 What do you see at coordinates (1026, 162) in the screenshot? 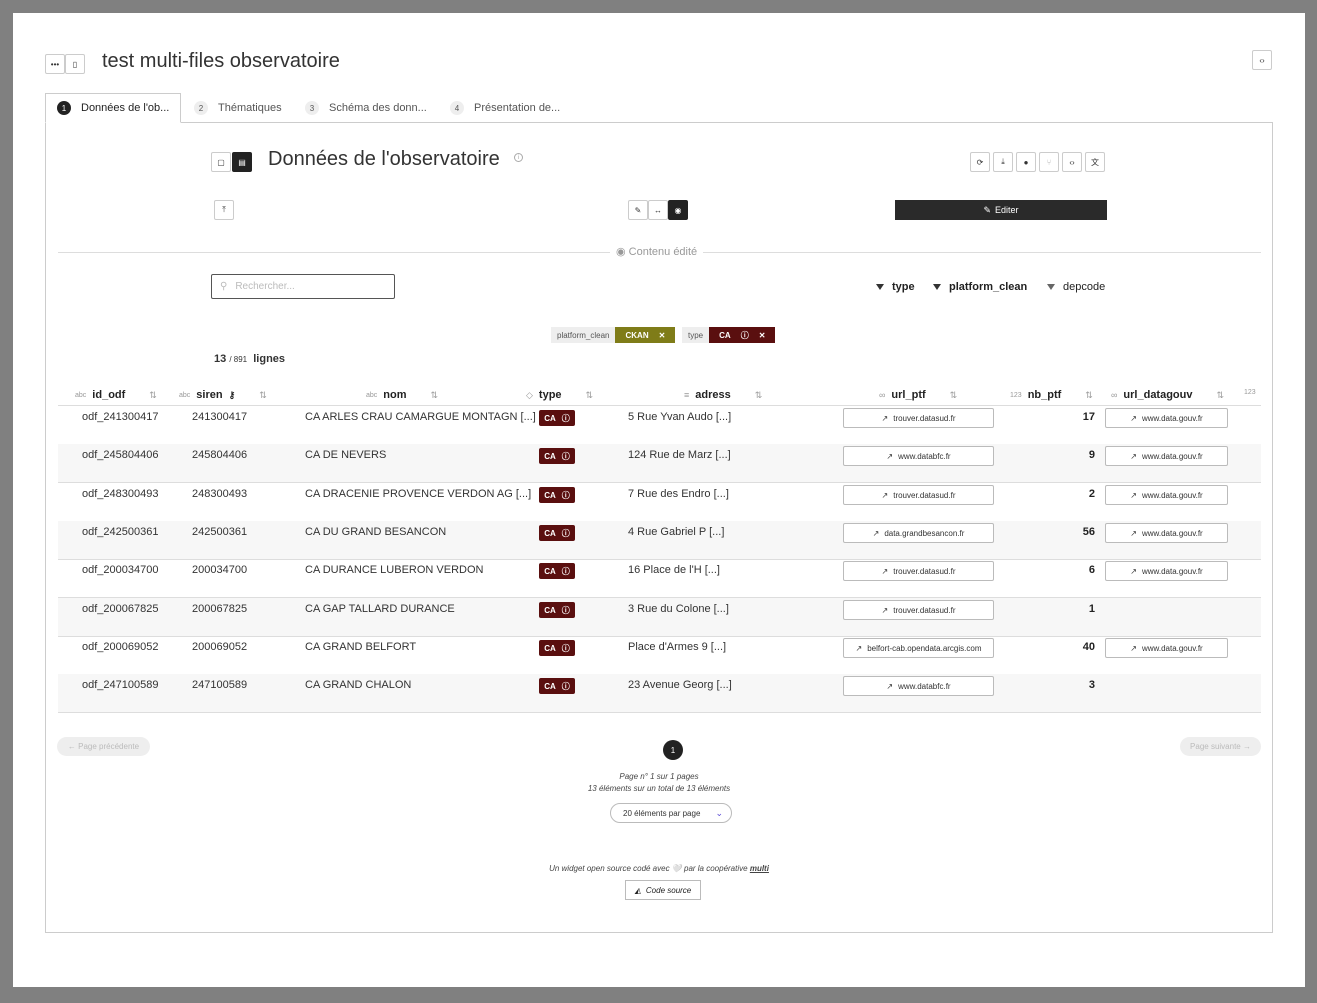
I see `user-icon-button: ●` at bounding box center [1026, 162].